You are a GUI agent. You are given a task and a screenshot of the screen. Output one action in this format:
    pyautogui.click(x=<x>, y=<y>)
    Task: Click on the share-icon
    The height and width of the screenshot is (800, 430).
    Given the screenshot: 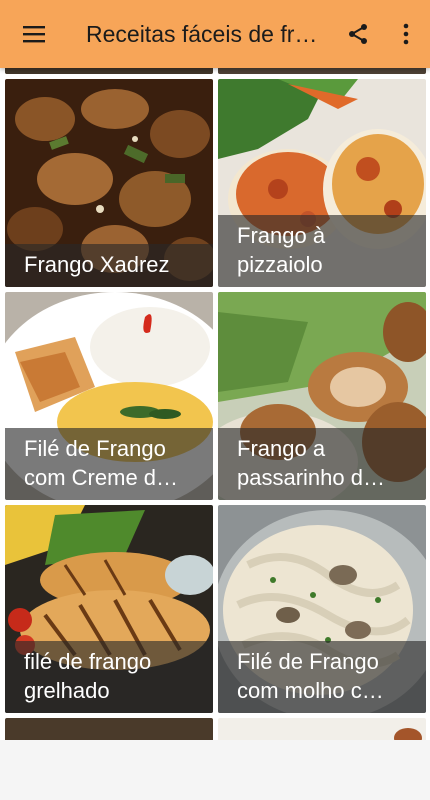 What is the action you would take?
    pyautogui.click(x=358, y=34)
    